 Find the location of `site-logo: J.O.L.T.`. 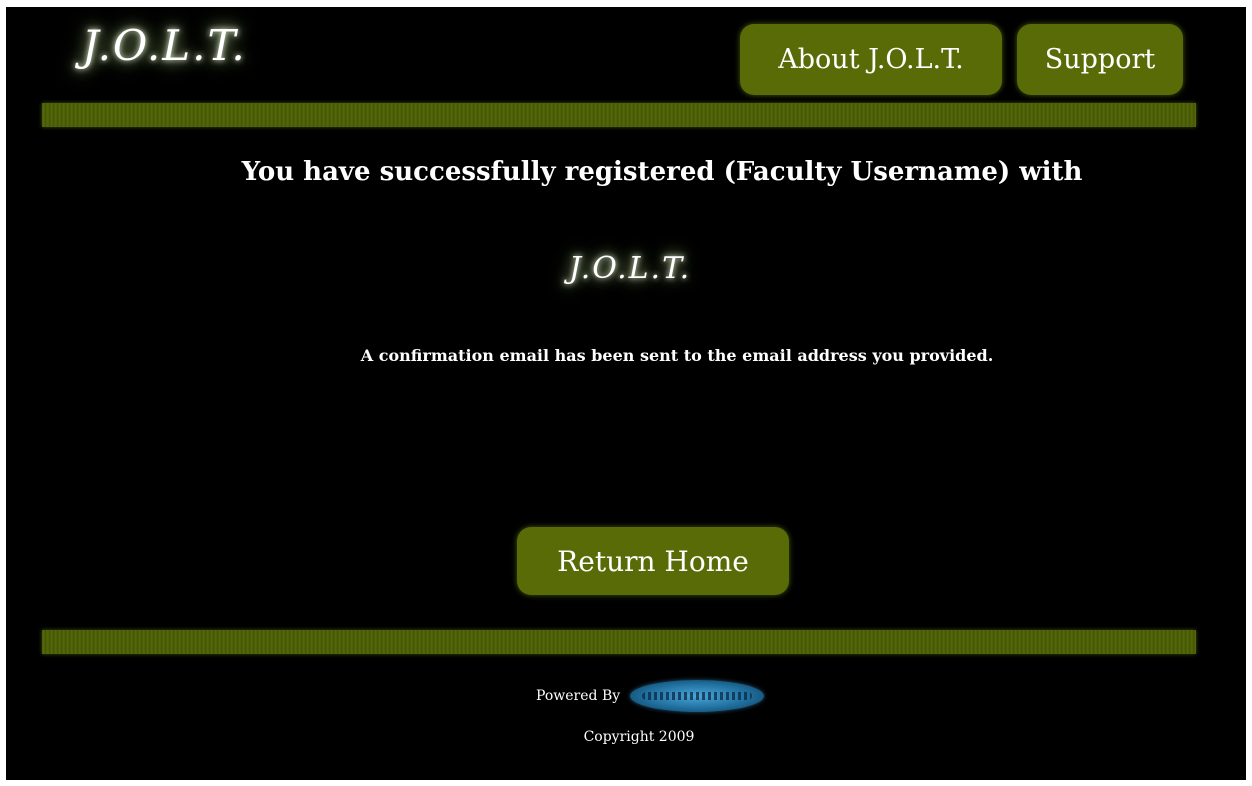

site-logo: J.O.L.T. is located at coordinates (164, 45).